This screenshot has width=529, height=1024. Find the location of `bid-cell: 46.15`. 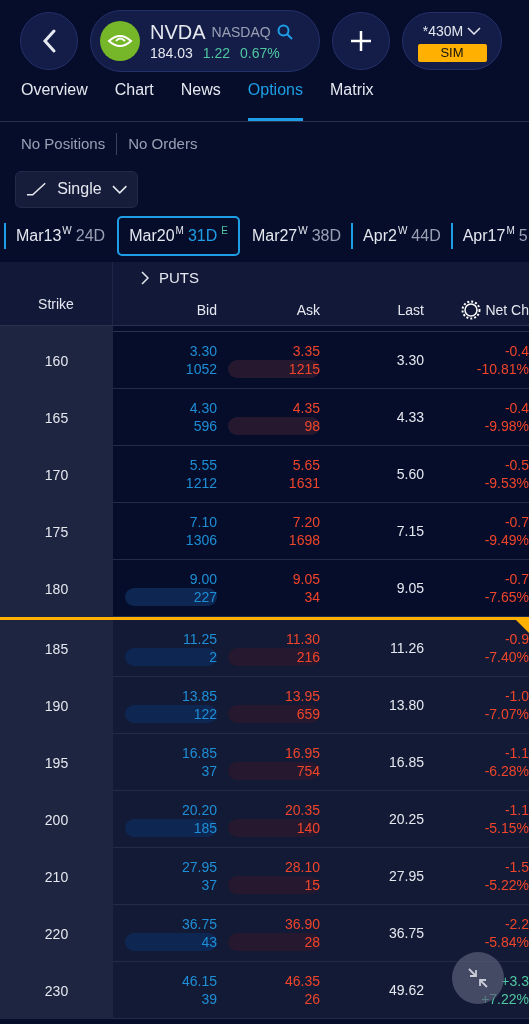

bid-cell: 46.15 is located at coordinates (199, 981).